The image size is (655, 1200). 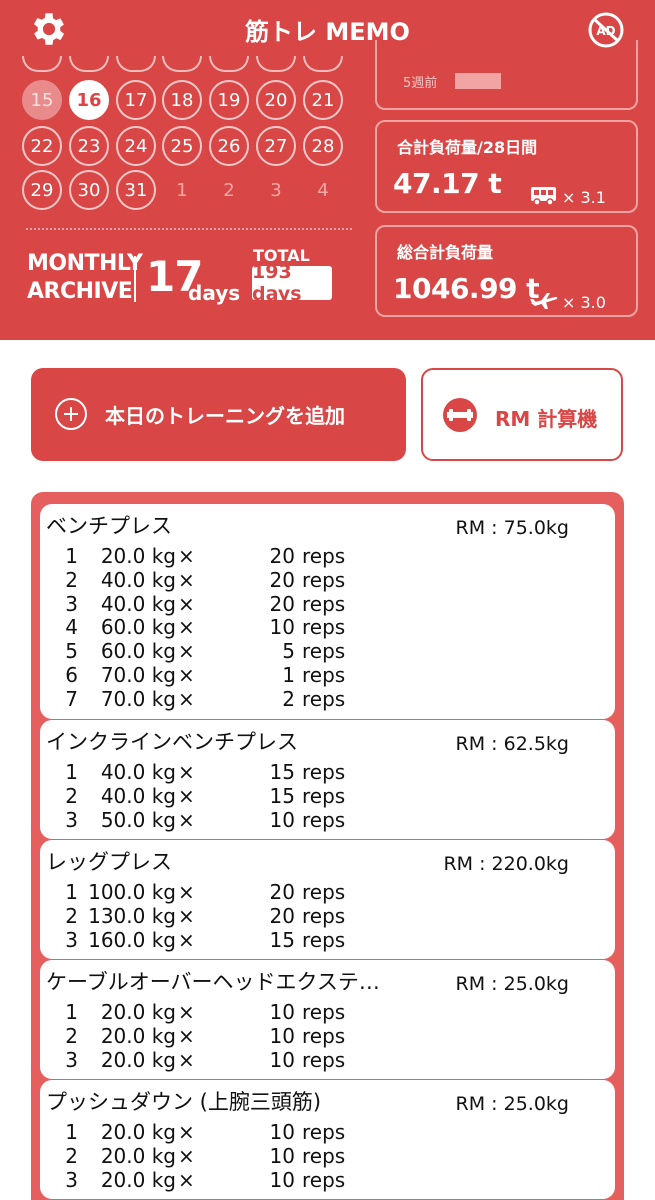 What do you see at coordinates (138, 675) in the screenshot?
I see `set-weight: 70.0 kg` at bounding box center [138, 675].